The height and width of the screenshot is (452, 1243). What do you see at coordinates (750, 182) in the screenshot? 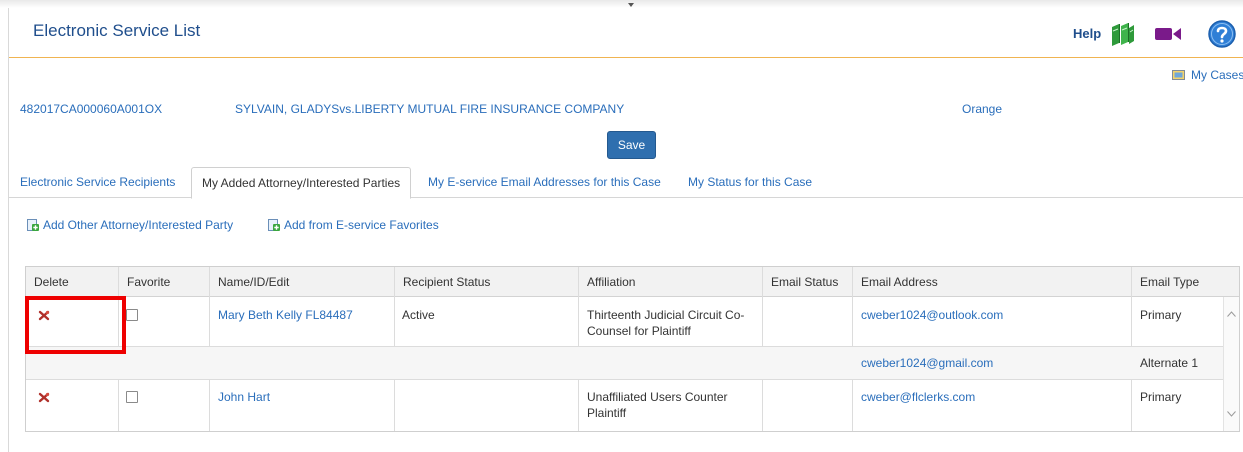
I see `tab-my-status: My Status for this Case` at bounding box center [750, 182].